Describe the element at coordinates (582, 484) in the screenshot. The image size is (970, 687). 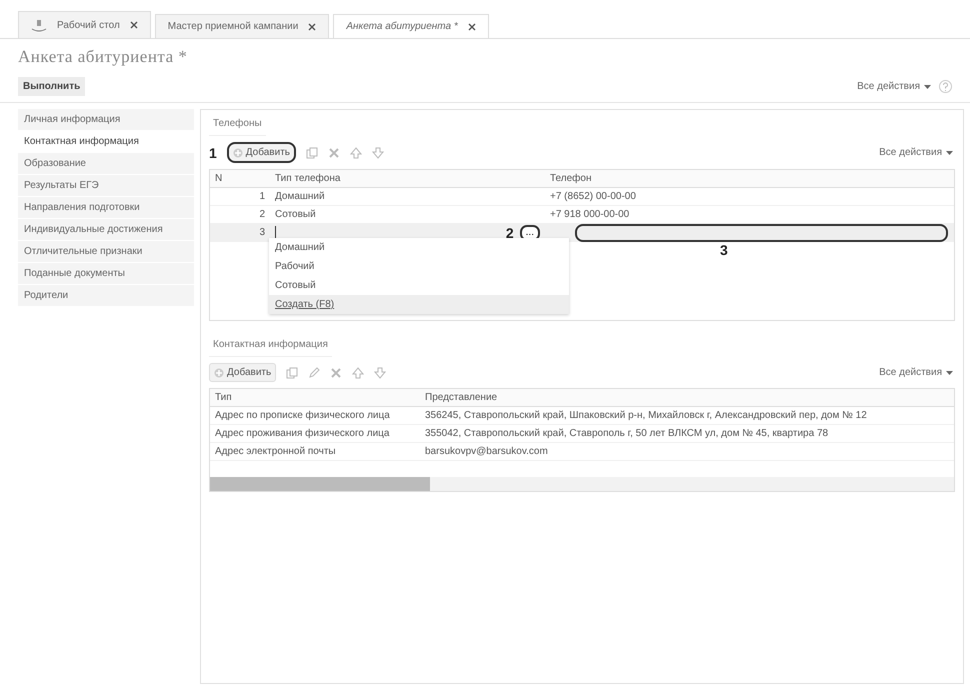
I see `scrollbar` at that location.